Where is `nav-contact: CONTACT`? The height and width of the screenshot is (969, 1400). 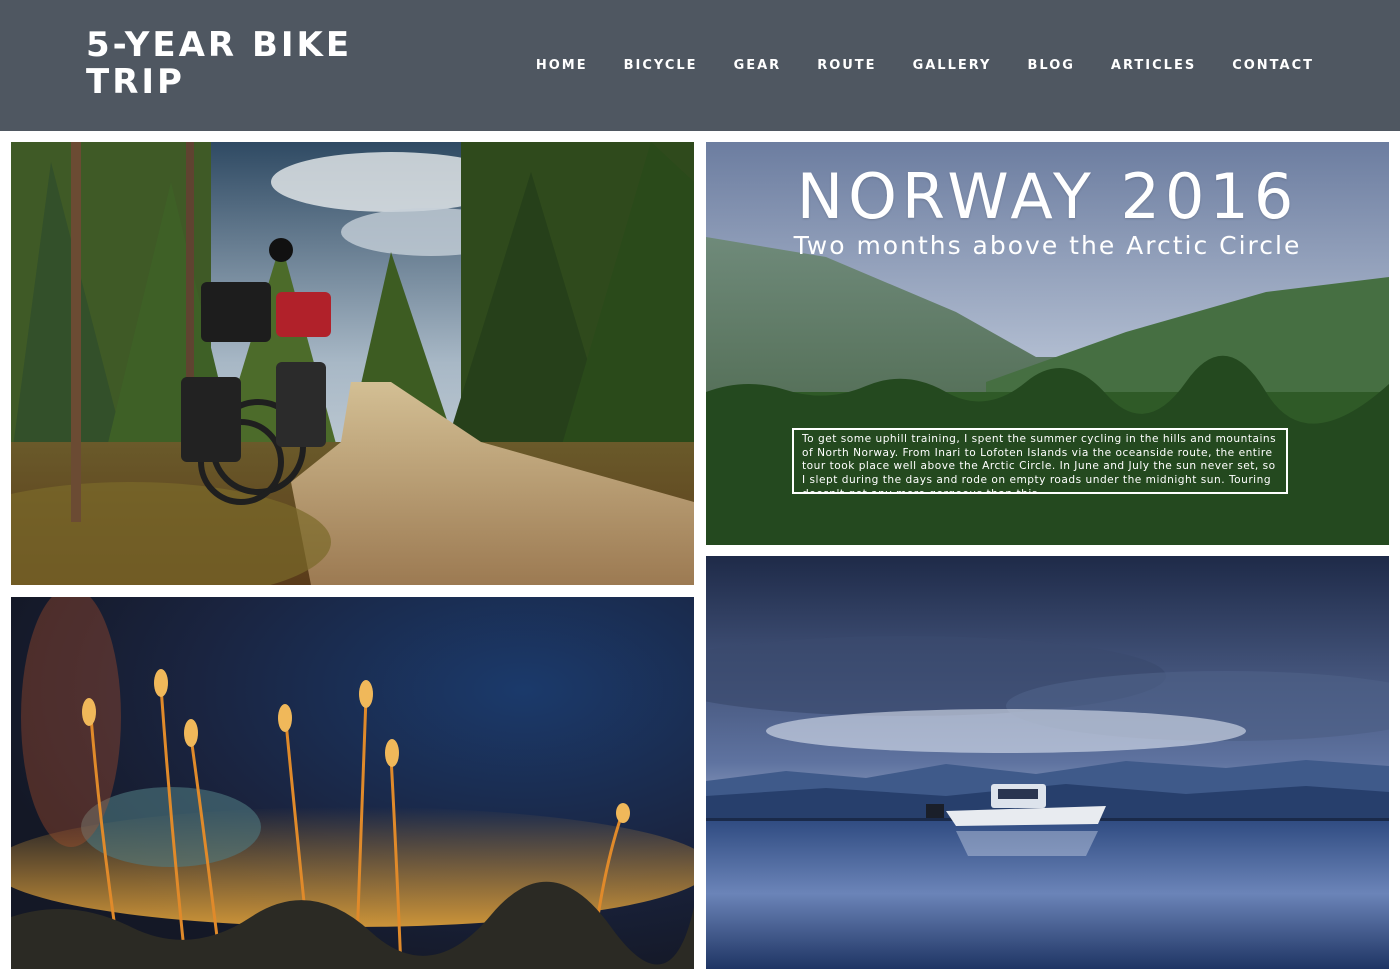 nav-contact: CONTACT is located at coordinates (1273, 66).